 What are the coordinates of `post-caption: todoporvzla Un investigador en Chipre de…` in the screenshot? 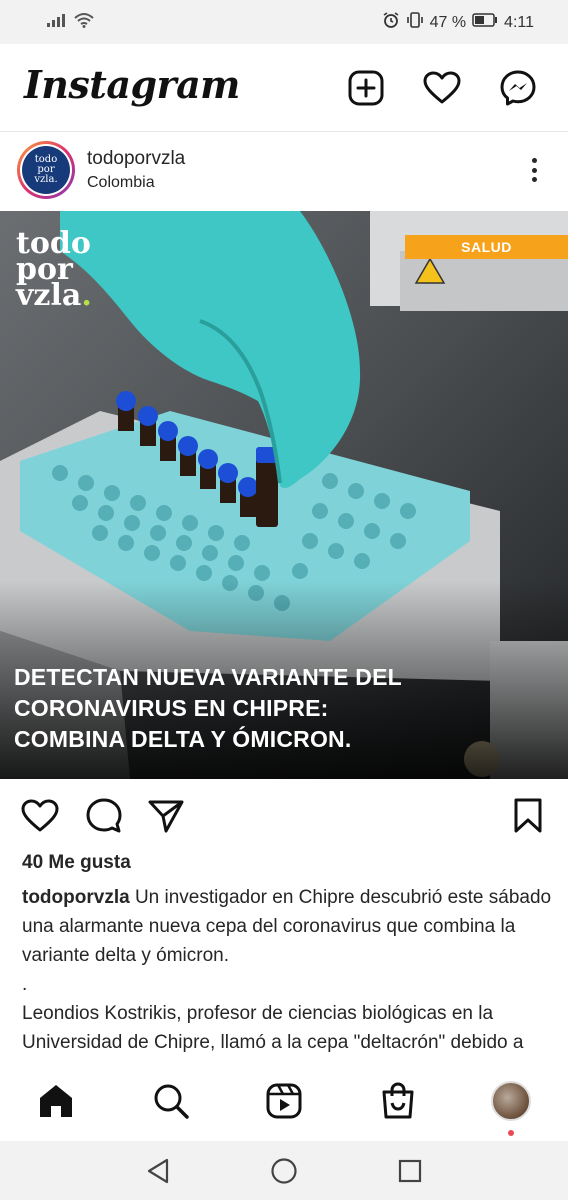 It's located at (287, 972).